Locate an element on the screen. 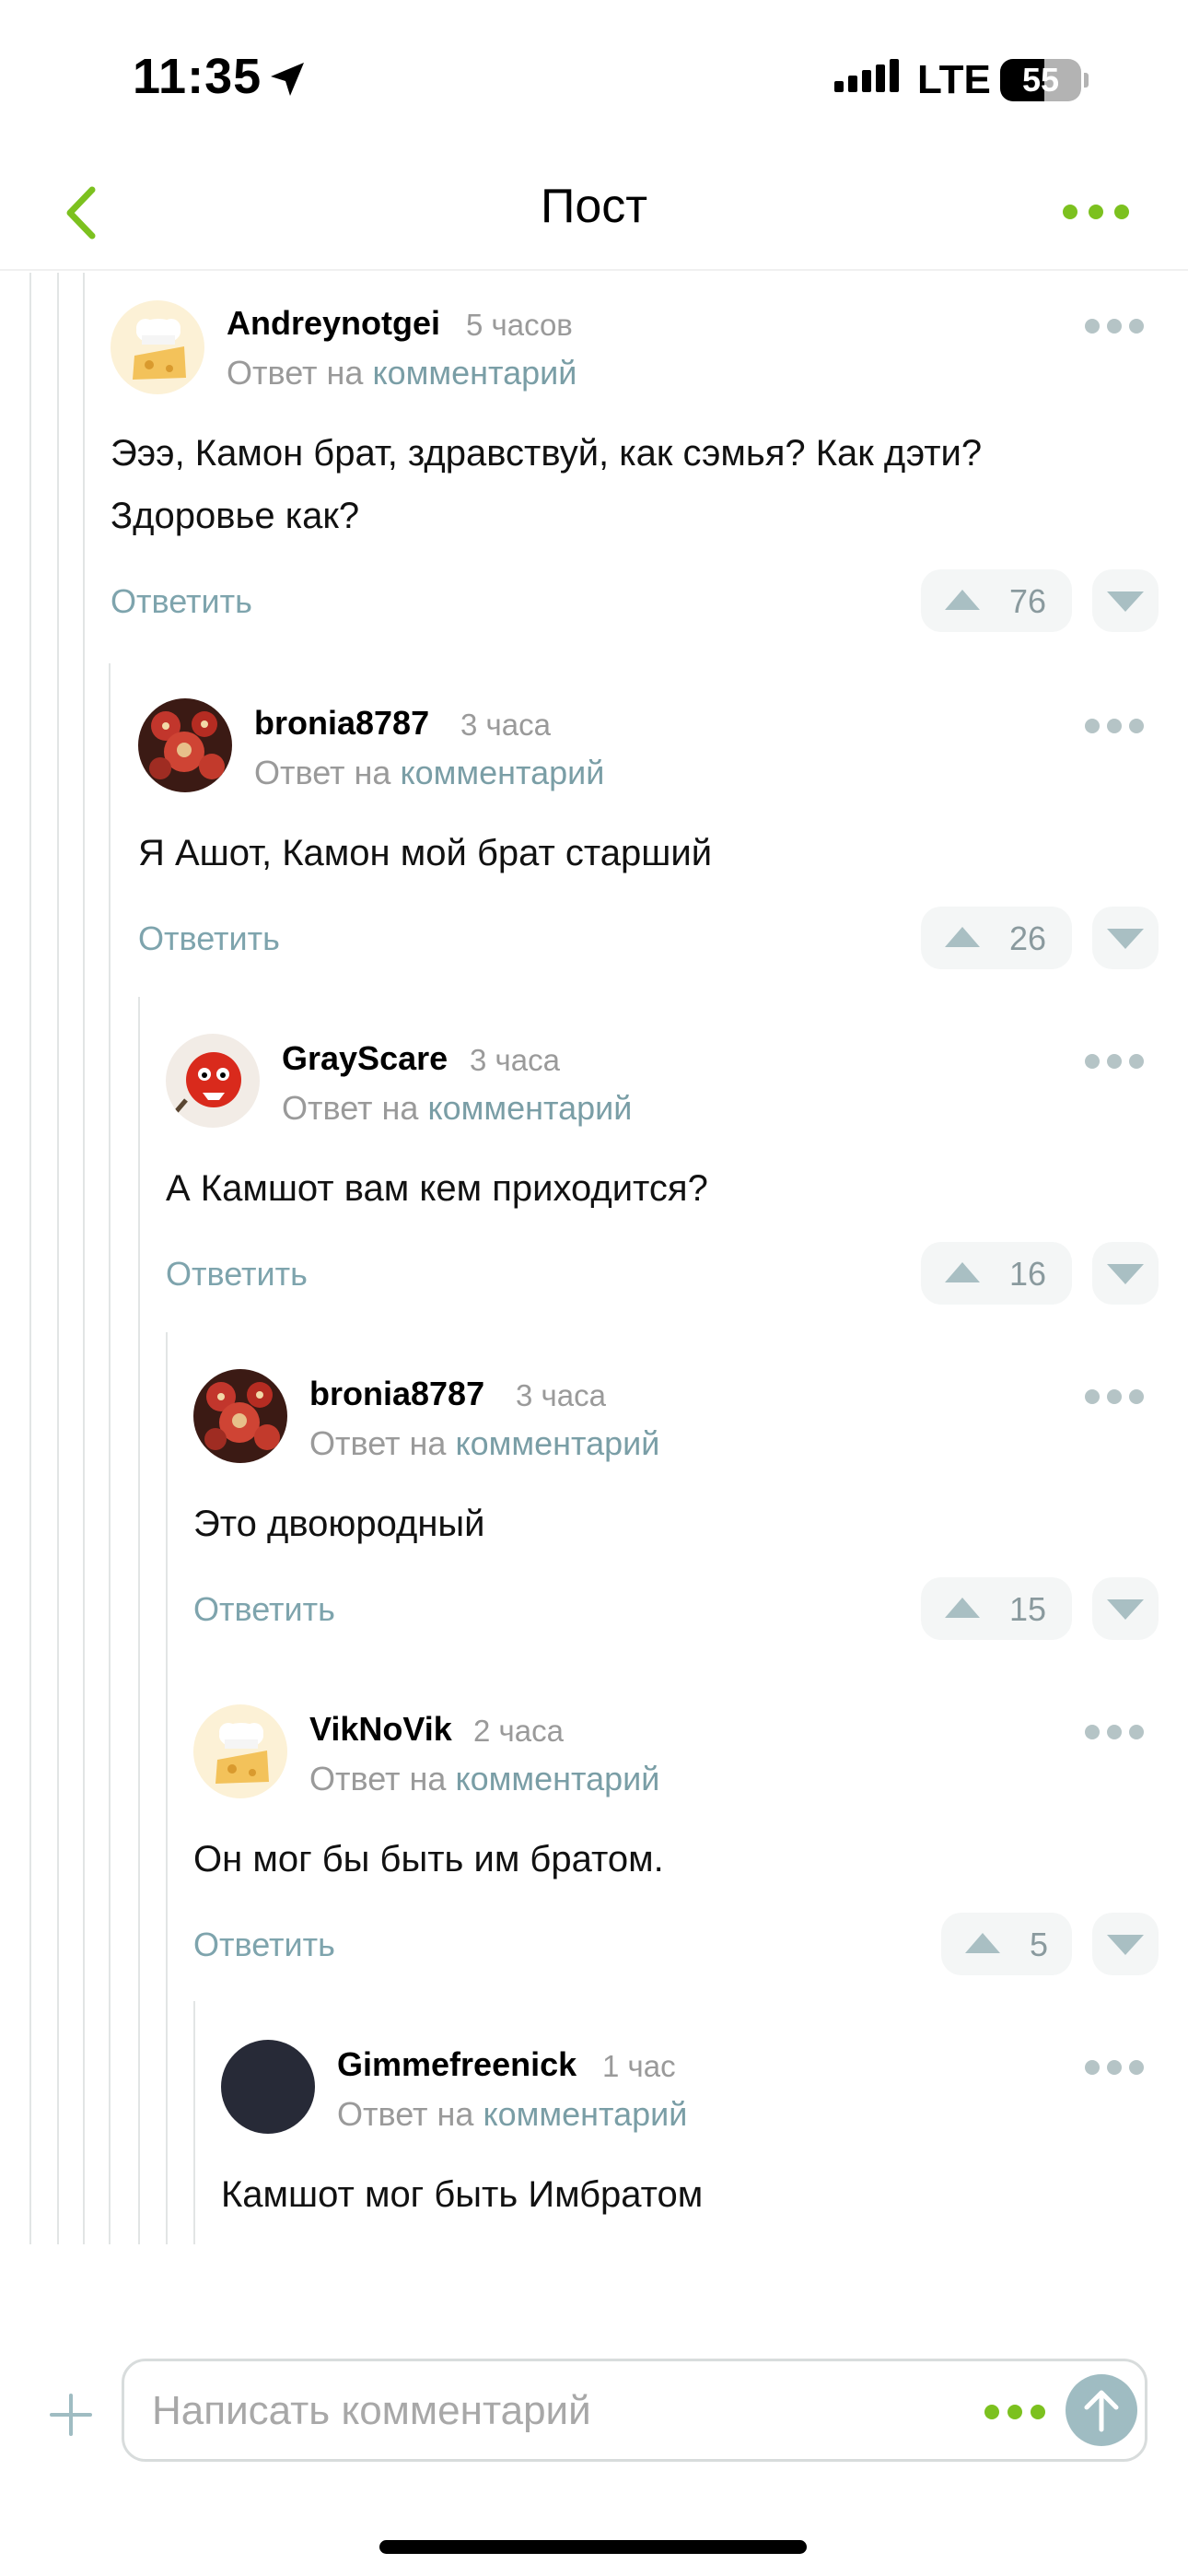 This screenshot has width=1188, height=2576. red-creature-icon is located at coordinates (213, 1081).